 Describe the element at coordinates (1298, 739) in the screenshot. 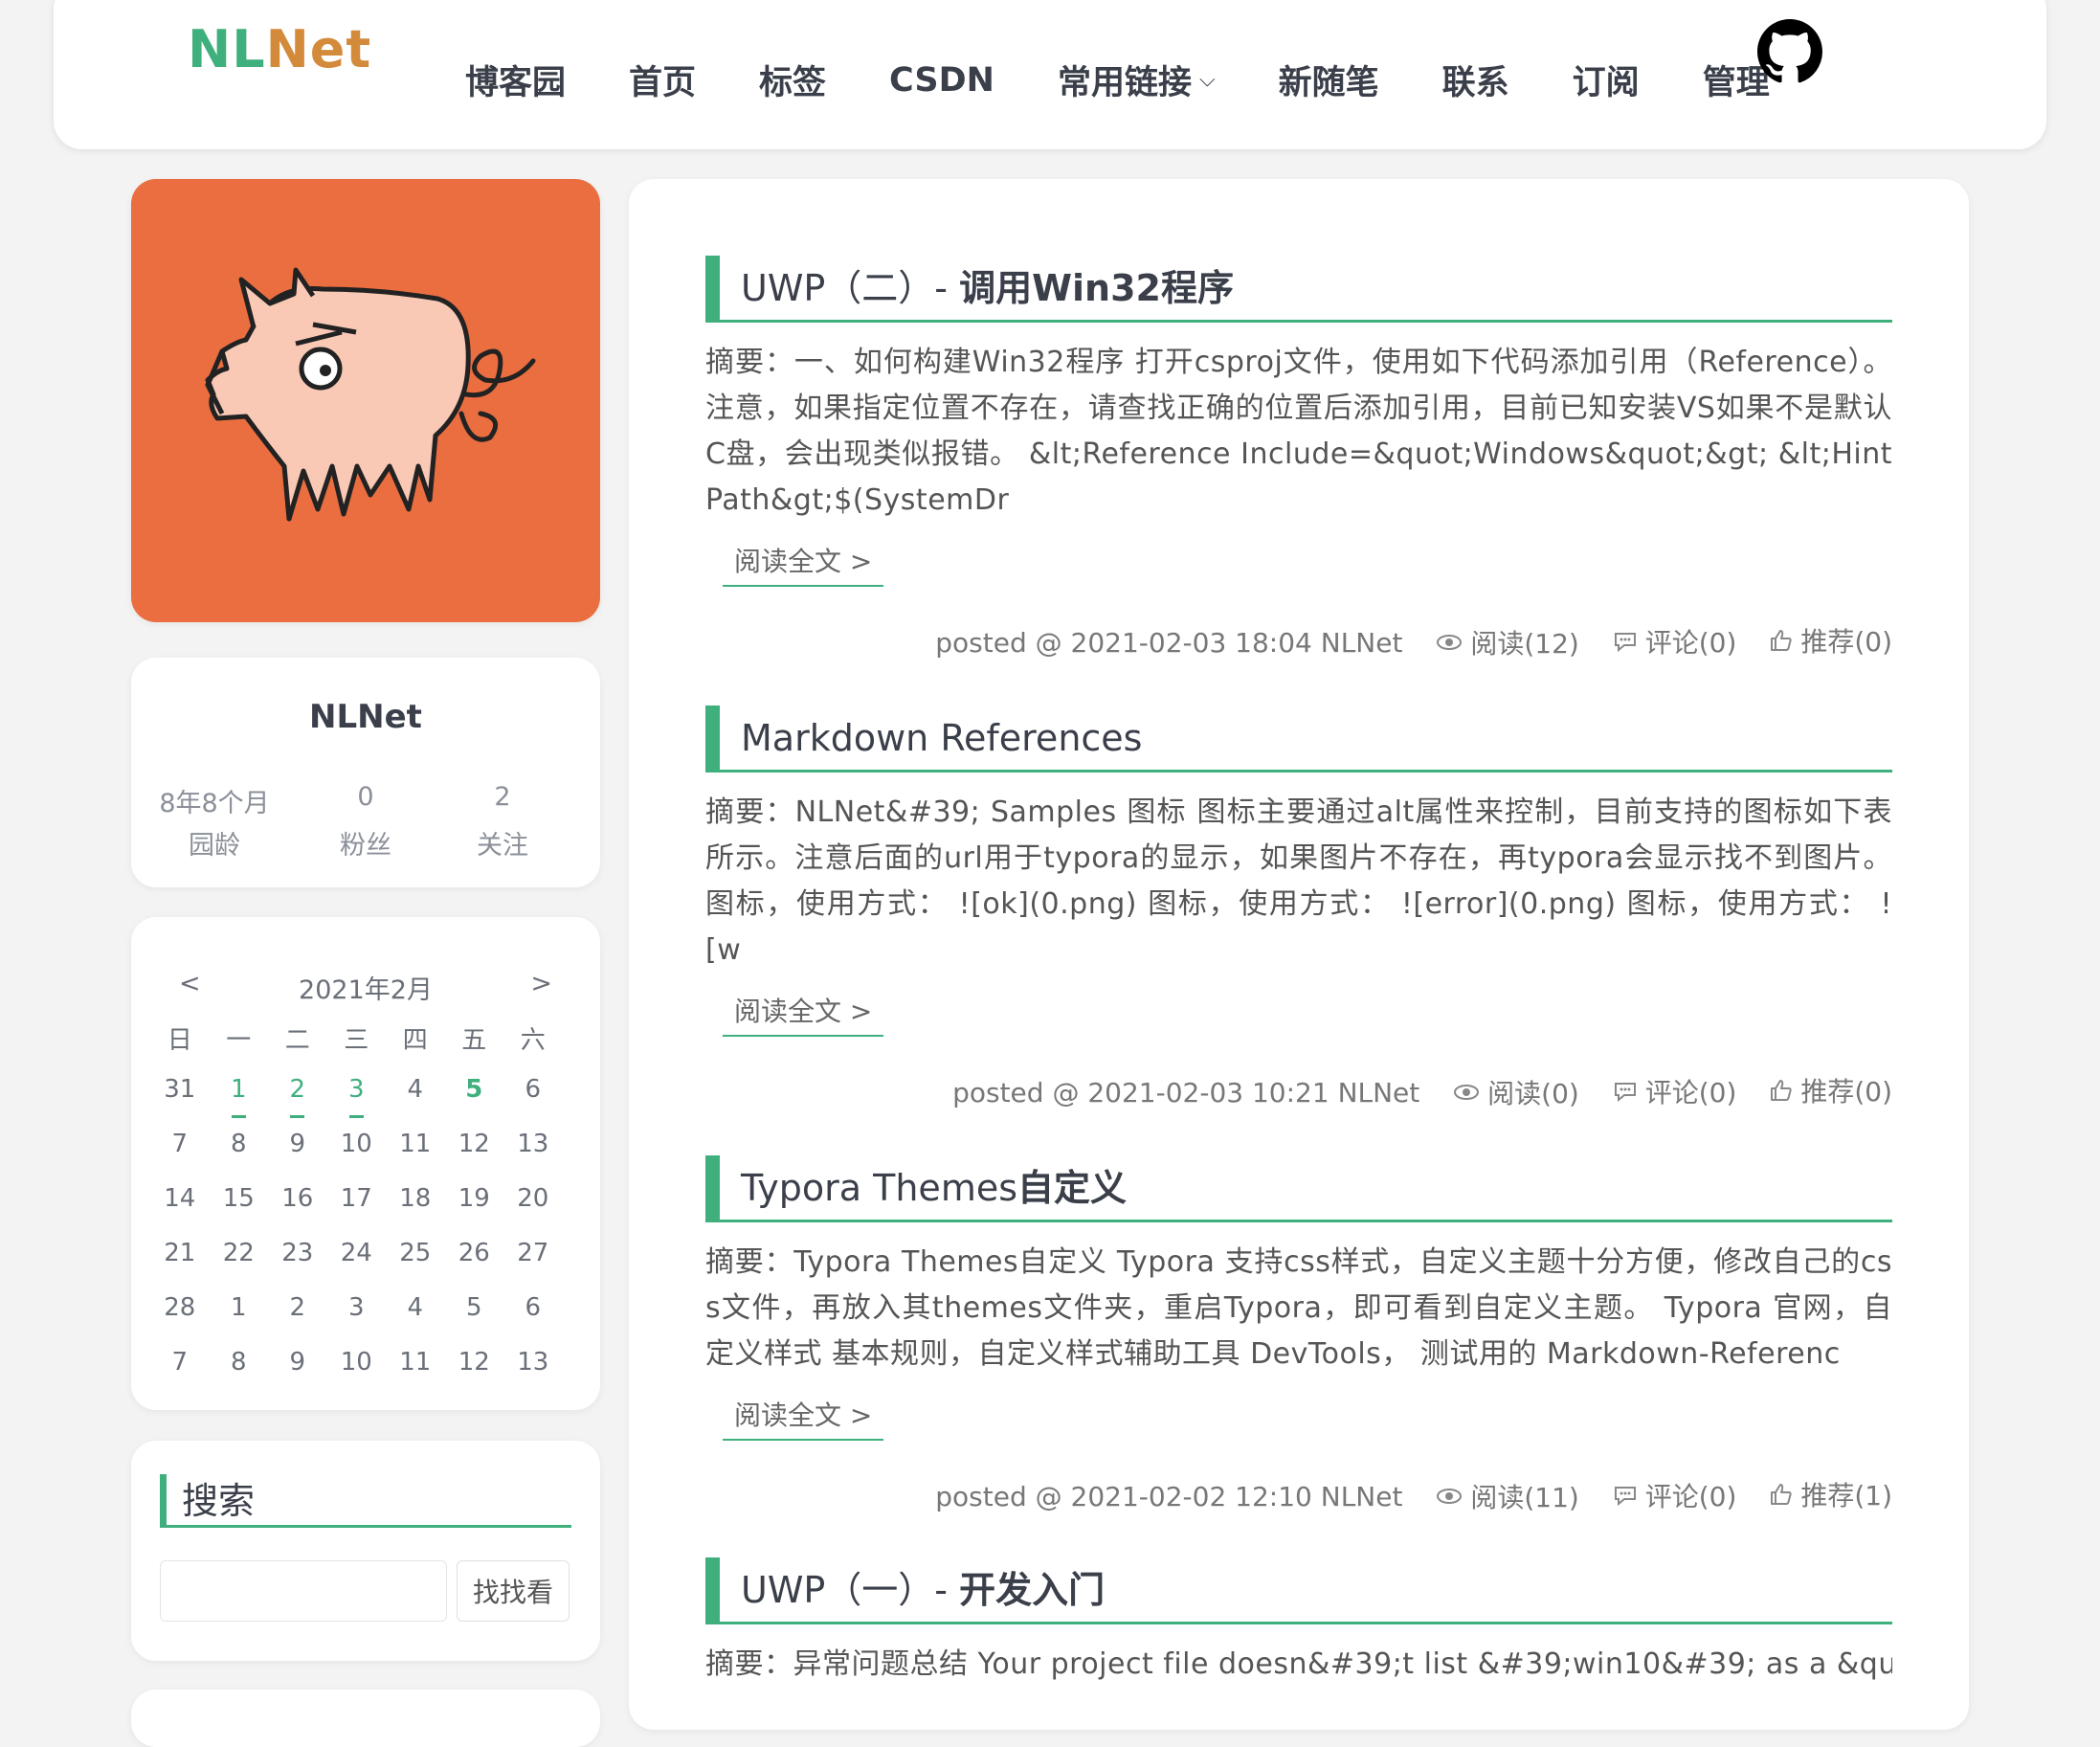

I see `post-title: Markdown References` at that location.